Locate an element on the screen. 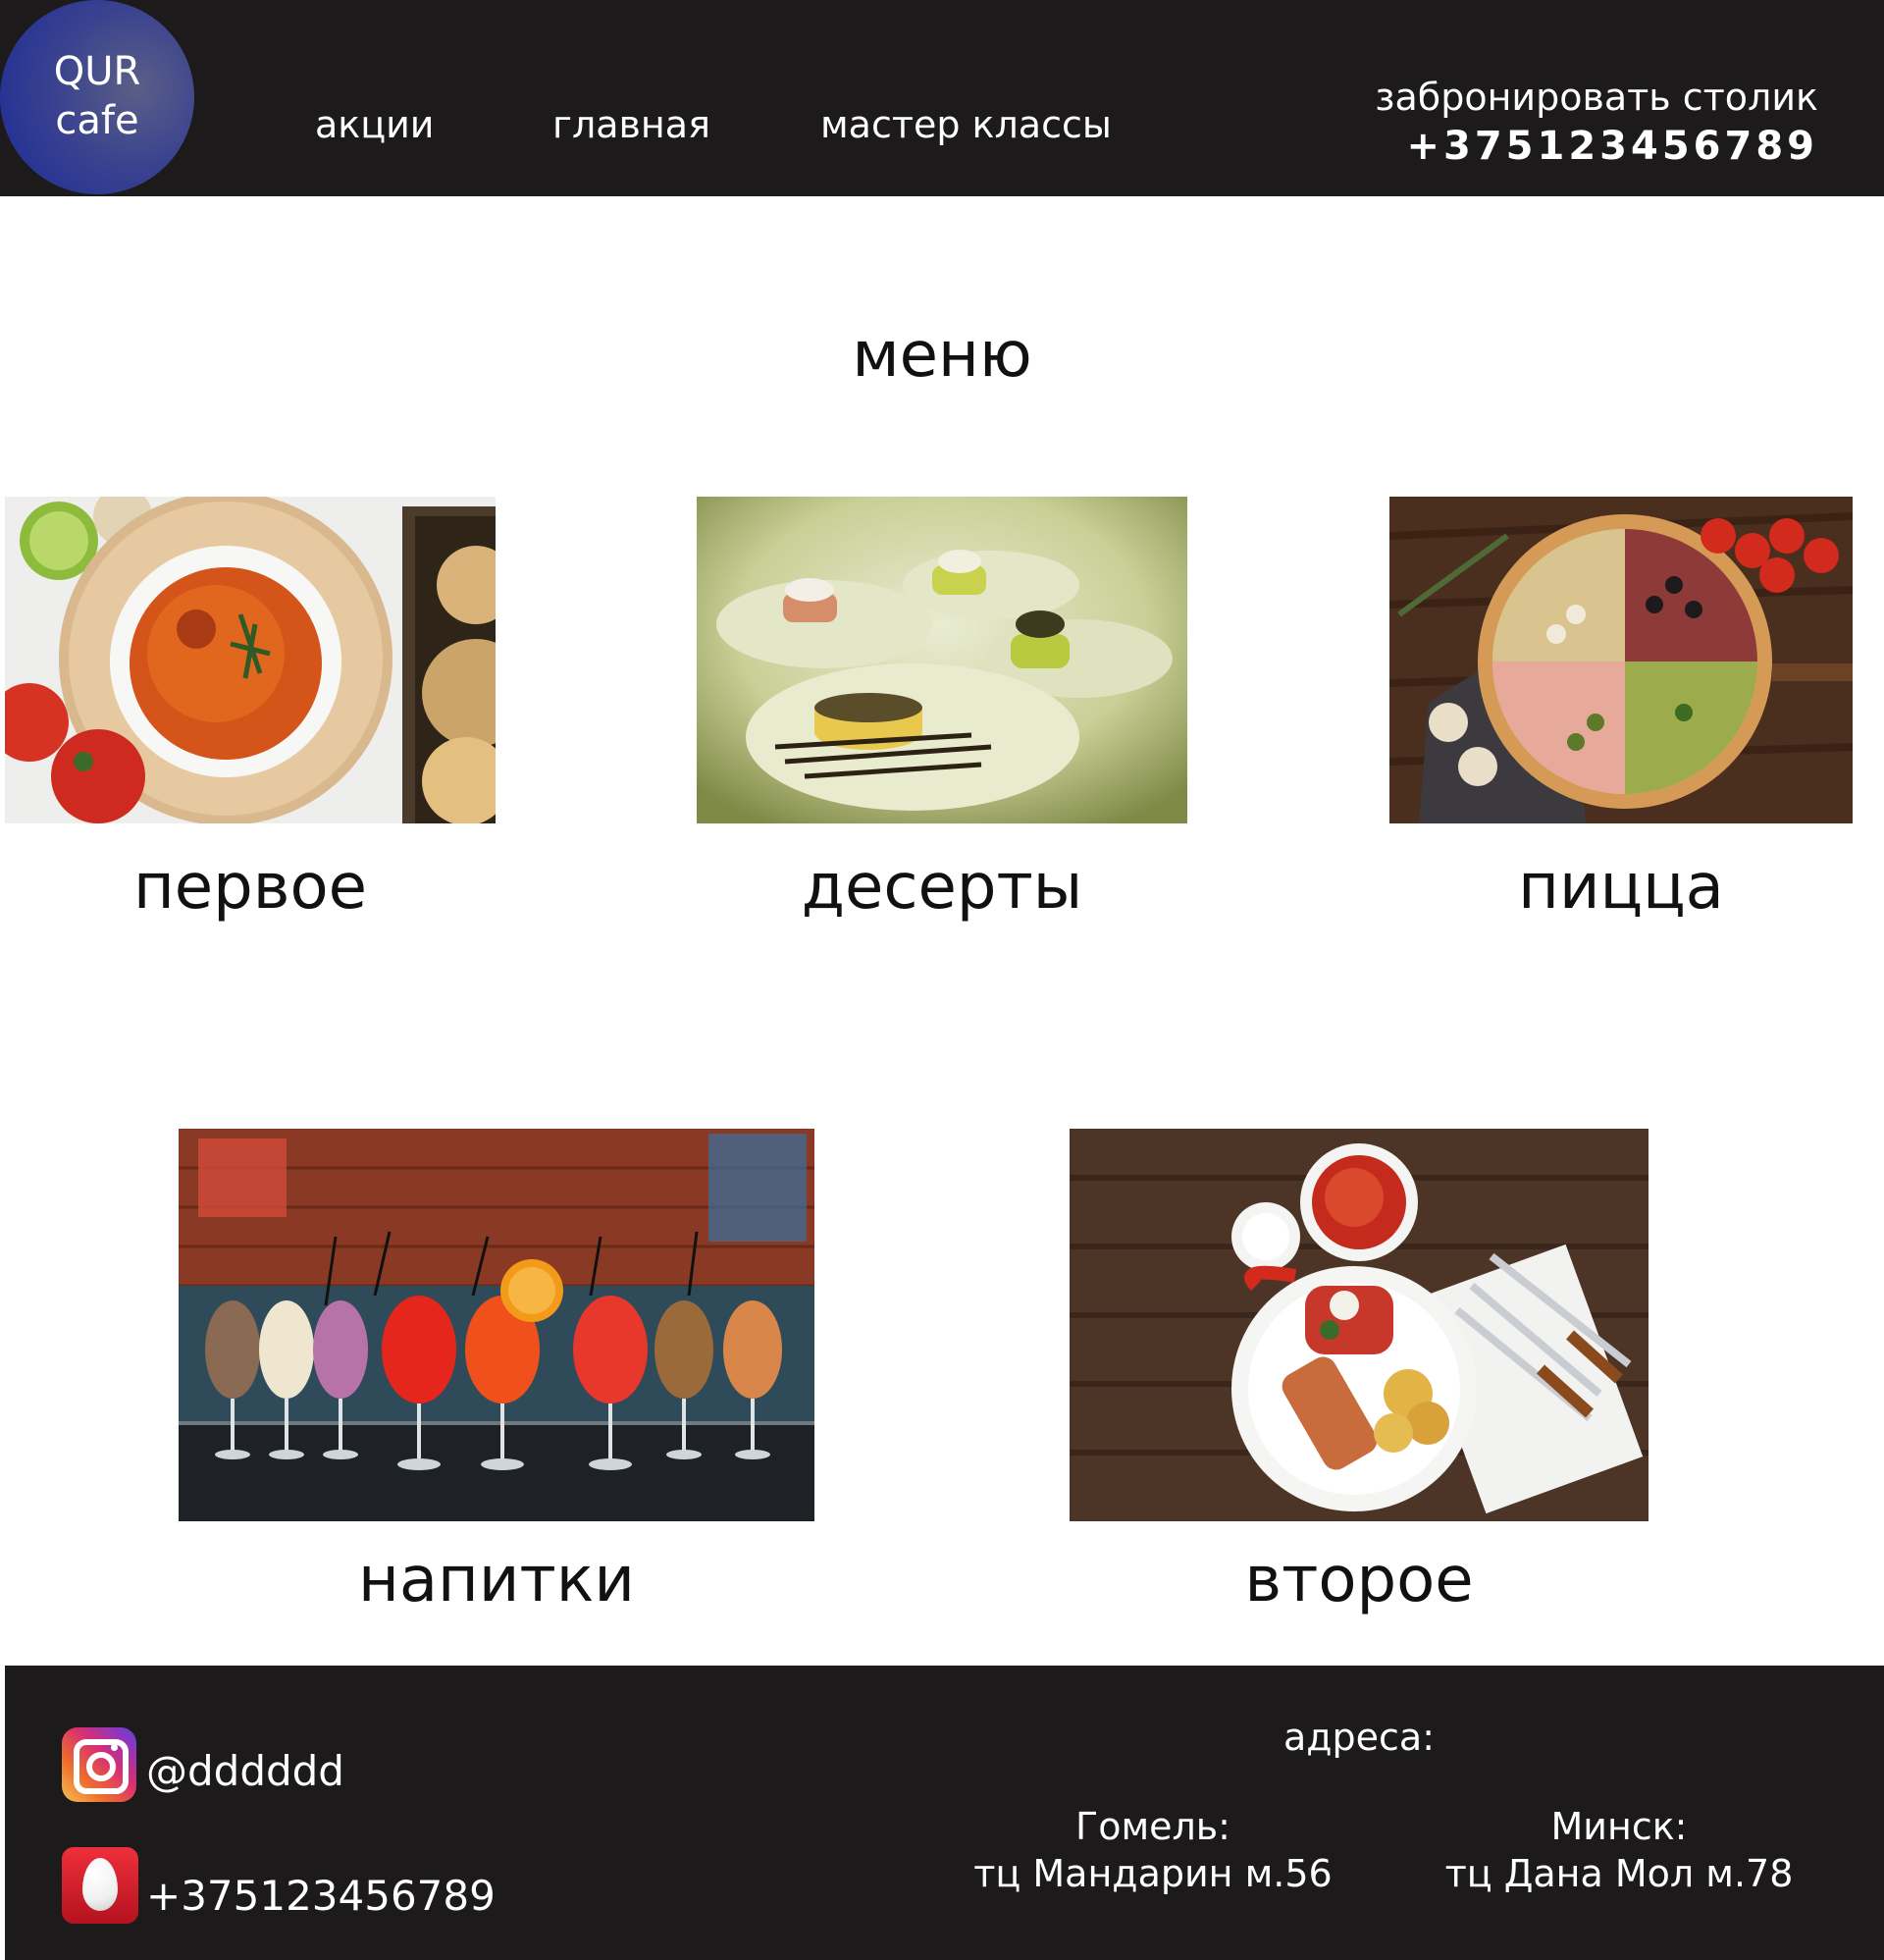  drinks-image is located at coordinates (496, 1325).